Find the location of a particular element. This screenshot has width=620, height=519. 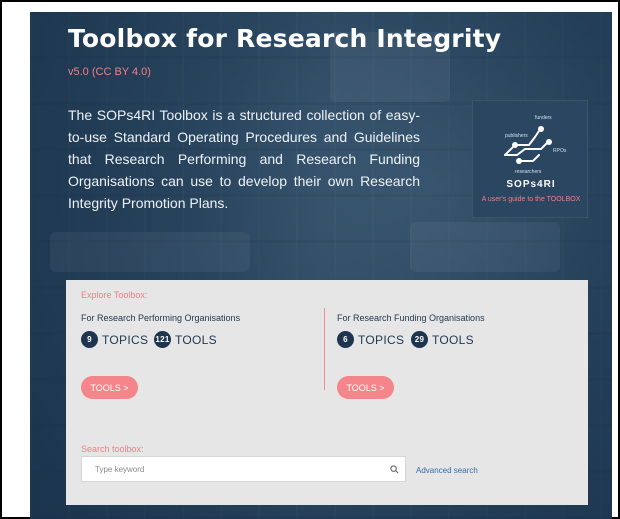

topics-count-badge: 9 is located at coordinates (89, 339).